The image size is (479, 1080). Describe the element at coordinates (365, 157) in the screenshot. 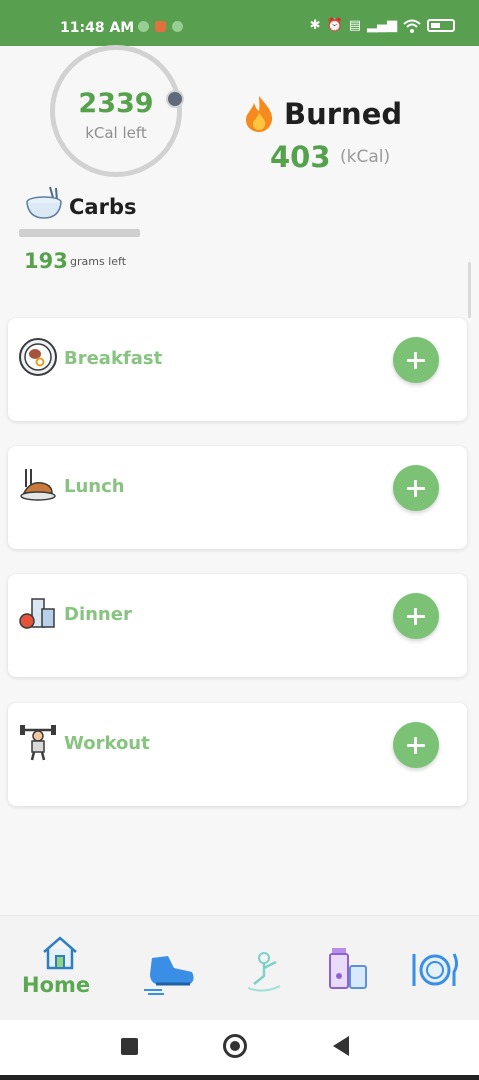

I see `burned-unit: (kCal)` at that location.